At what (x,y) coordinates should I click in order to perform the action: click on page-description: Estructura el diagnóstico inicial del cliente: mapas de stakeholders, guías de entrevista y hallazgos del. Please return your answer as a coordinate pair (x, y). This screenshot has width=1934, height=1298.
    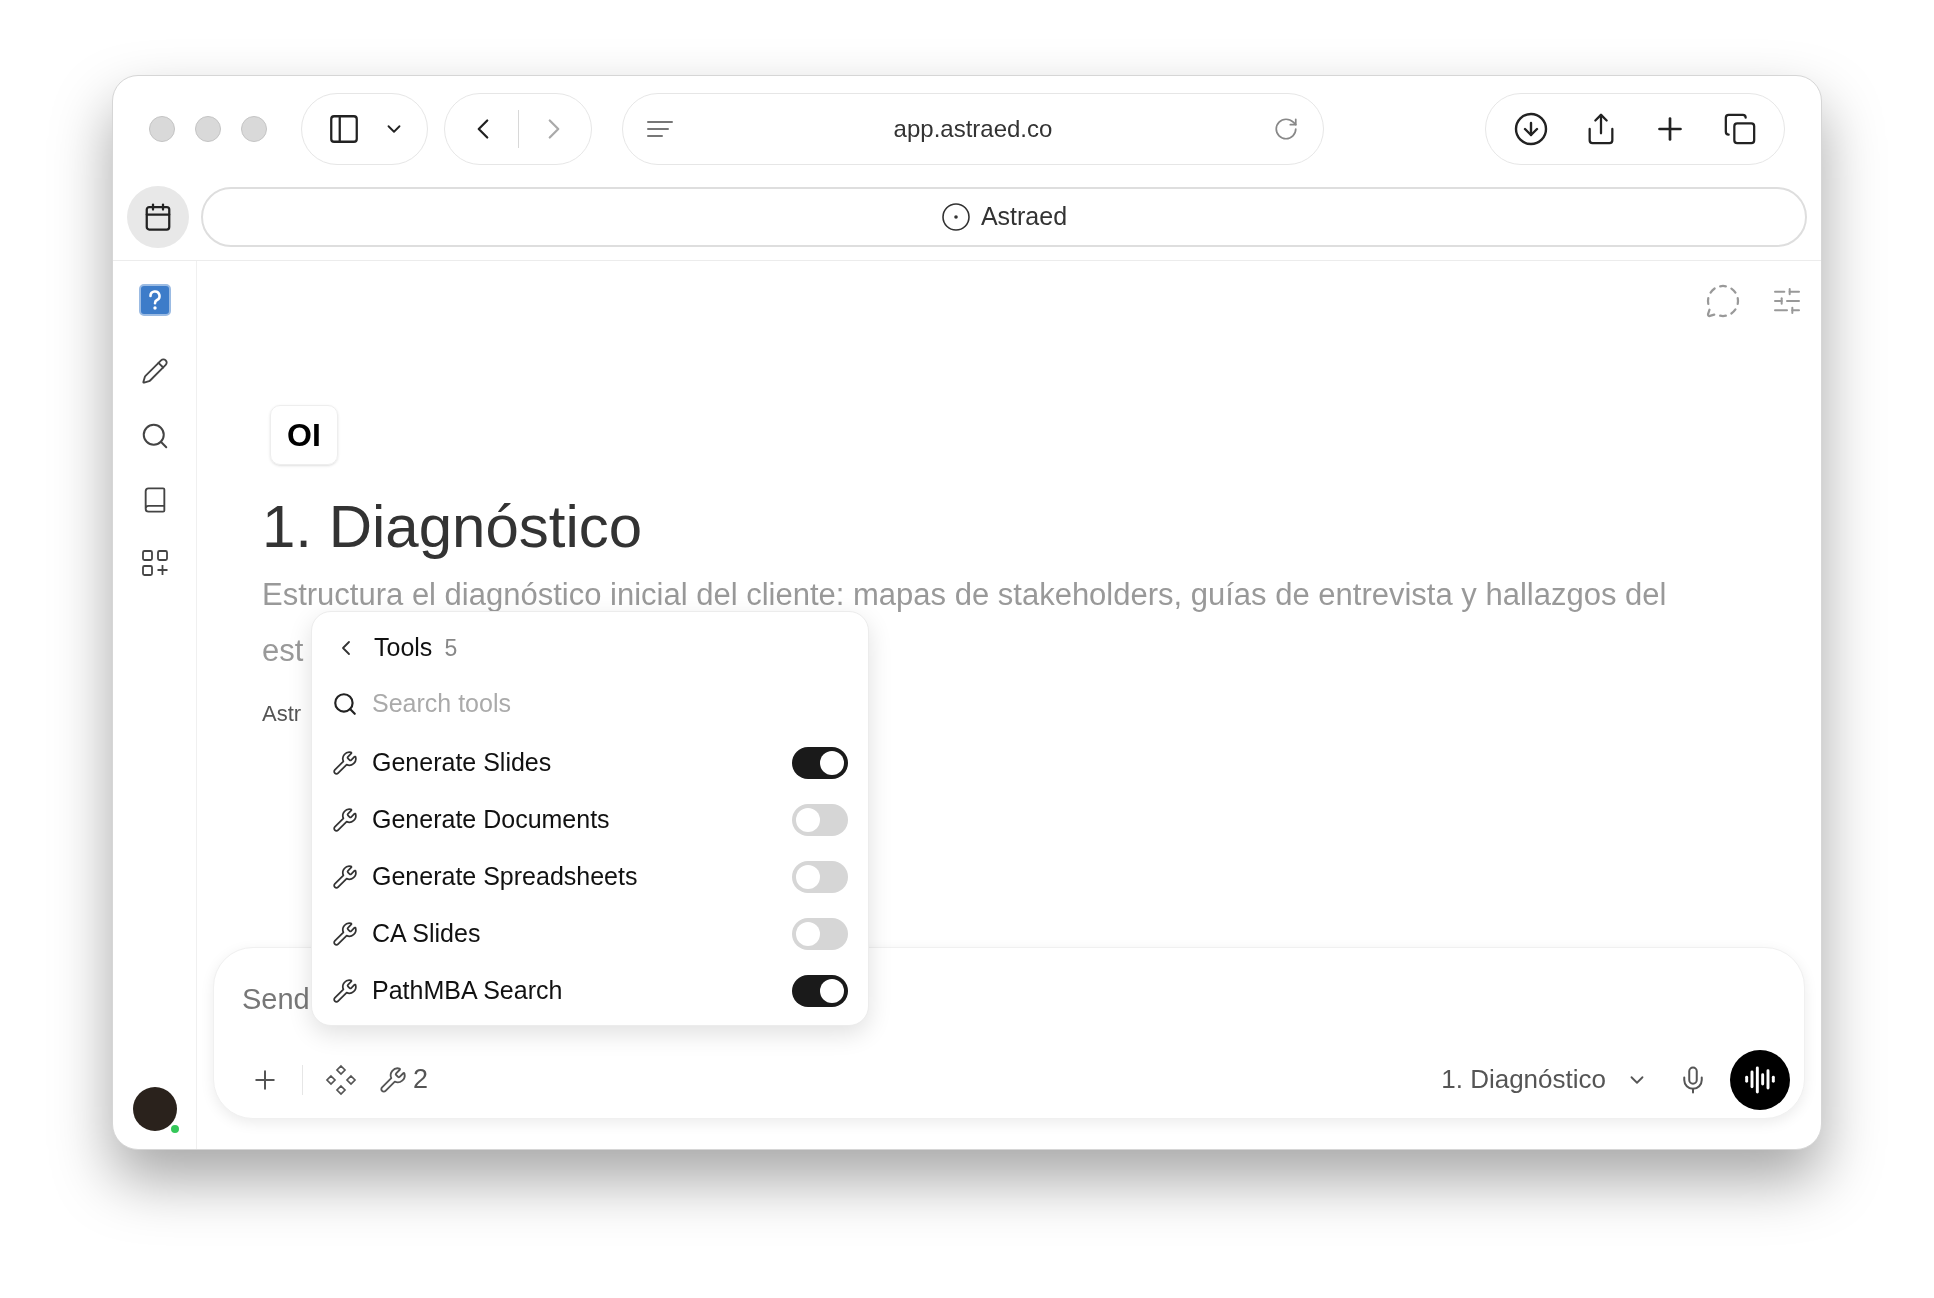
    Looking at the image, I should click on (964, 595).